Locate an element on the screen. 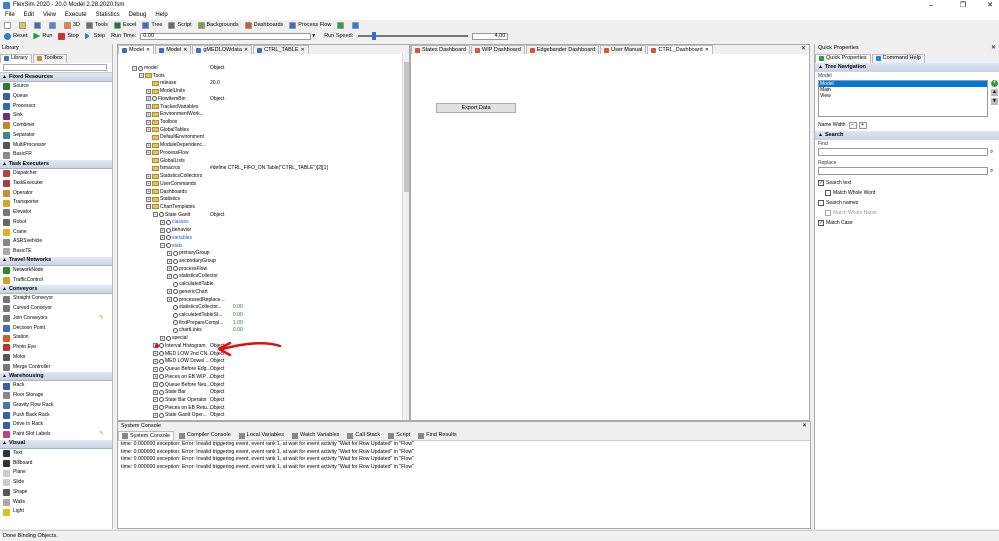  library-item-separator: Separator is located at coordinates (56, 136).